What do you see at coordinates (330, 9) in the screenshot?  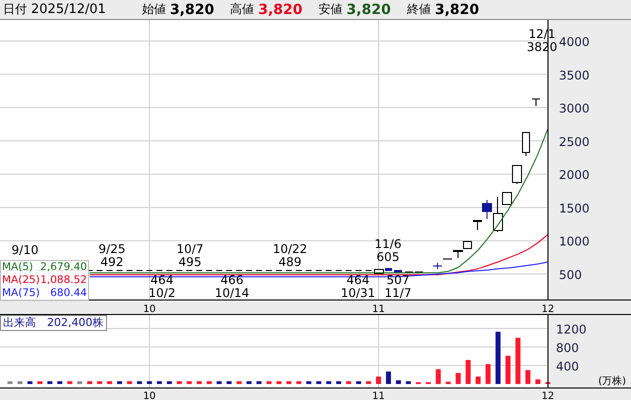 I see `price-label: 安値` at bounding box center [330, 9].